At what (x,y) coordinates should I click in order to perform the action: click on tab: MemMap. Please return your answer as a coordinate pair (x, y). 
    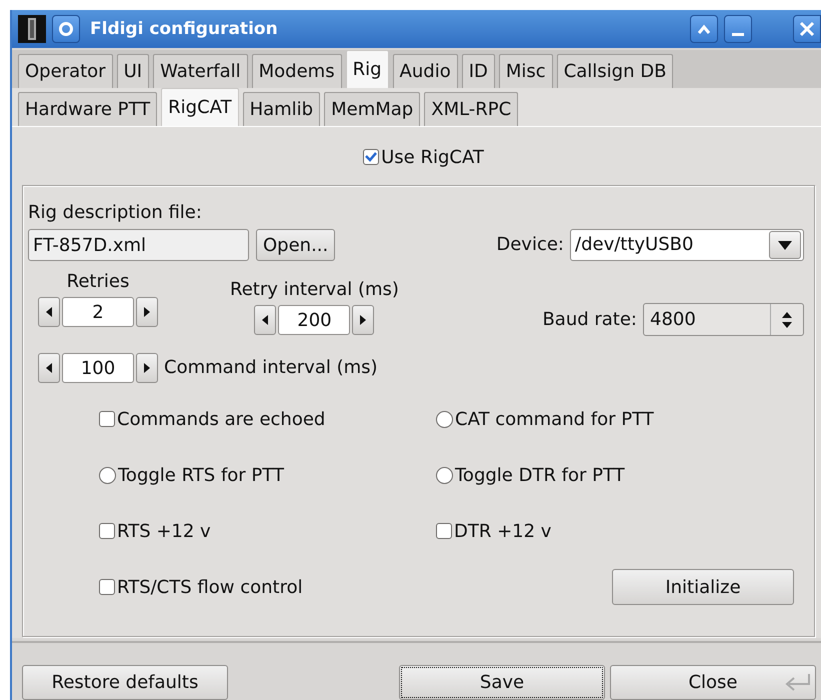
    Looking at the image, I should click on (372, 109).